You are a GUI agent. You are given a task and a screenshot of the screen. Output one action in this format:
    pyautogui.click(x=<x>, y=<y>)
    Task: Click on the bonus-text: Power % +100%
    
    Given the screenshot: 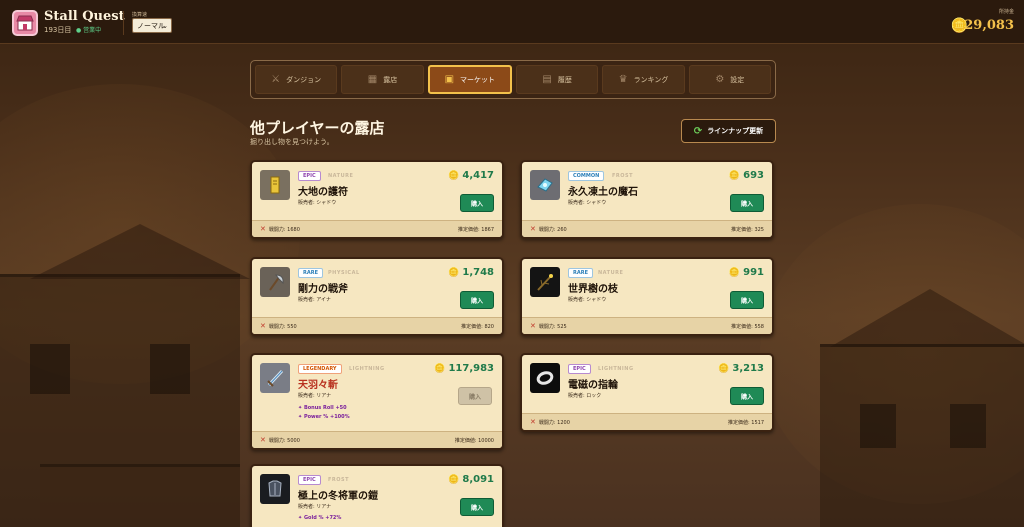 What is the action you would take?
    pyautogui.click(x=326, y=417)
    